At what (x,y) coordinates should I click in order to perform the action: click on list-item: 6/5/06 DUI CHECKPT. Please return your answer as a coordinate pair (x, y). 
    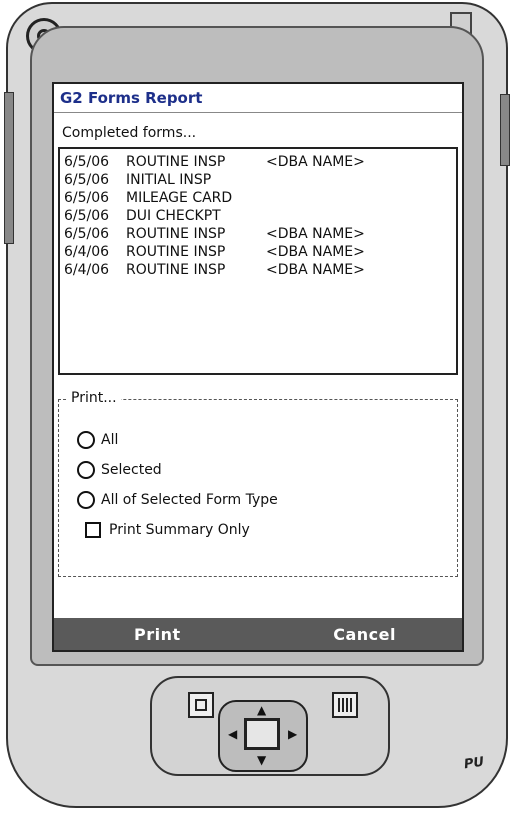
    Looking at the image, I should click on (258, 216).